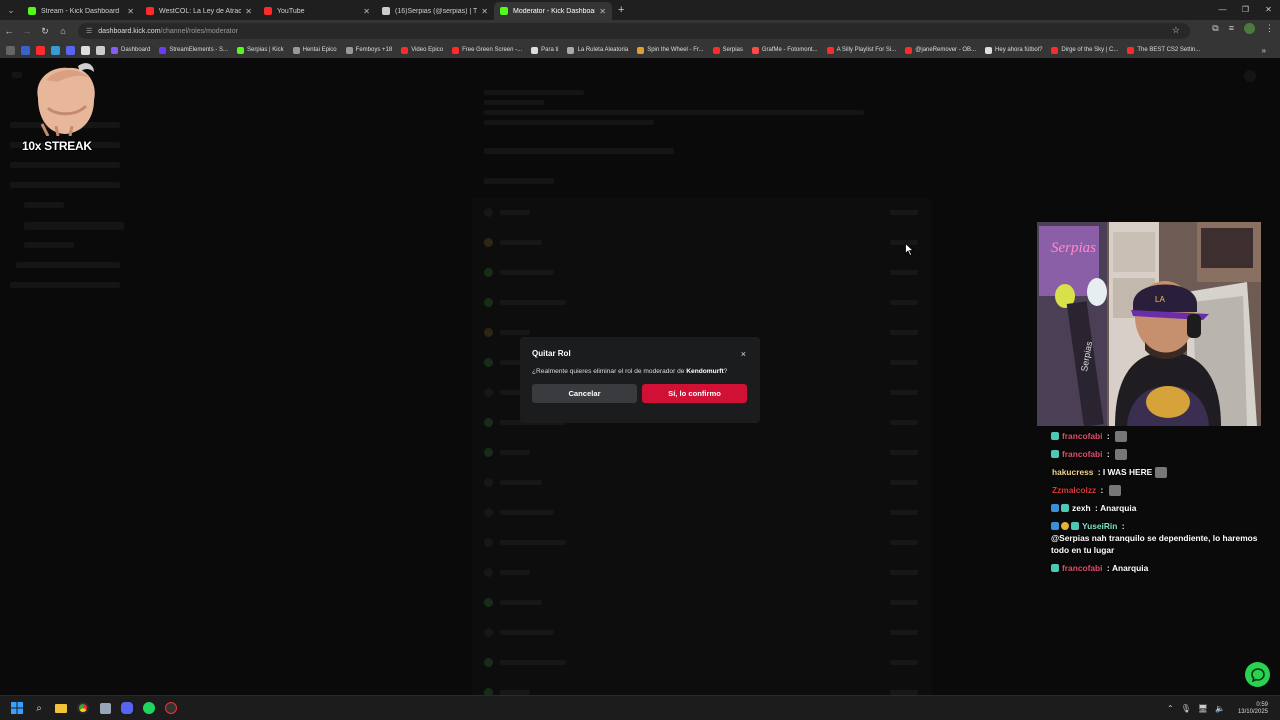 The width and height of the screenshot is (1280, 720). Describe the element at coordinates (544, 50) in the screenshot. I see `bookmark-item: Para ti` at that location.